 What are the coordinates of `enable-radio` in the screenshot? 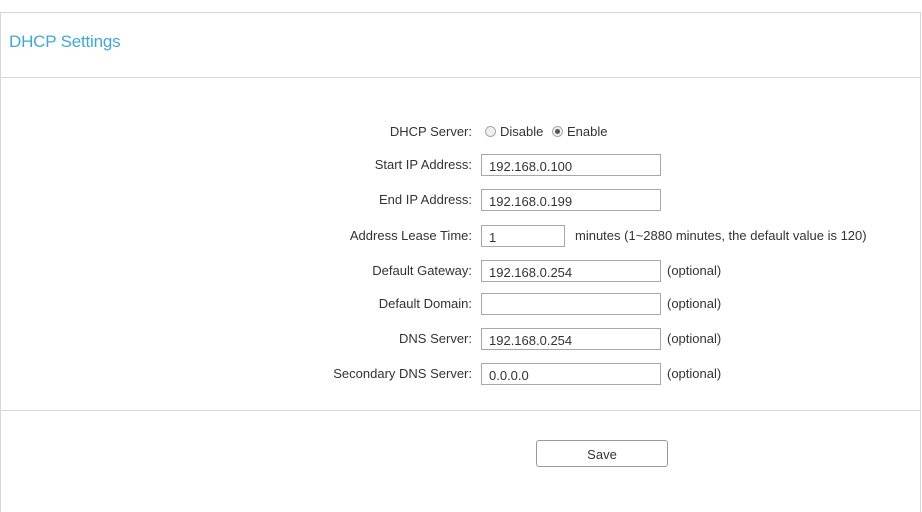 It's located at (557, 132).